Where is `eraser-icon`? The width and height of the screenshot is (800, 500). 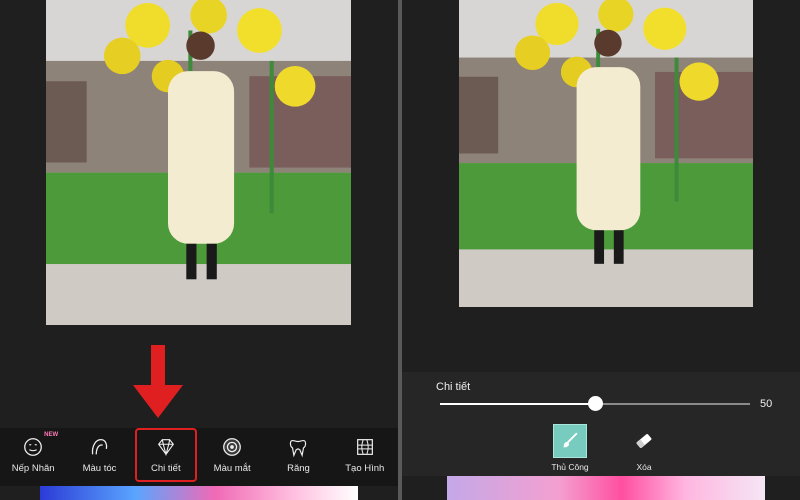
eraser-icon is located at coordinates (644, 441).